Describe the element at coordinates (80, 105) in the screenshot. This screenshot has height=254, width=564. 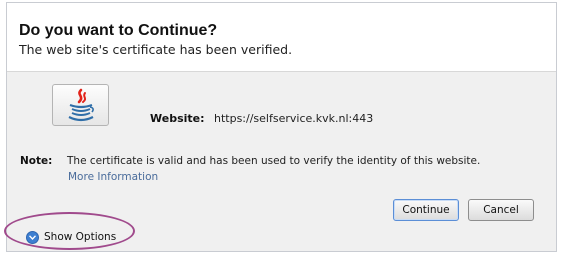
I see `java-icon` at that location.